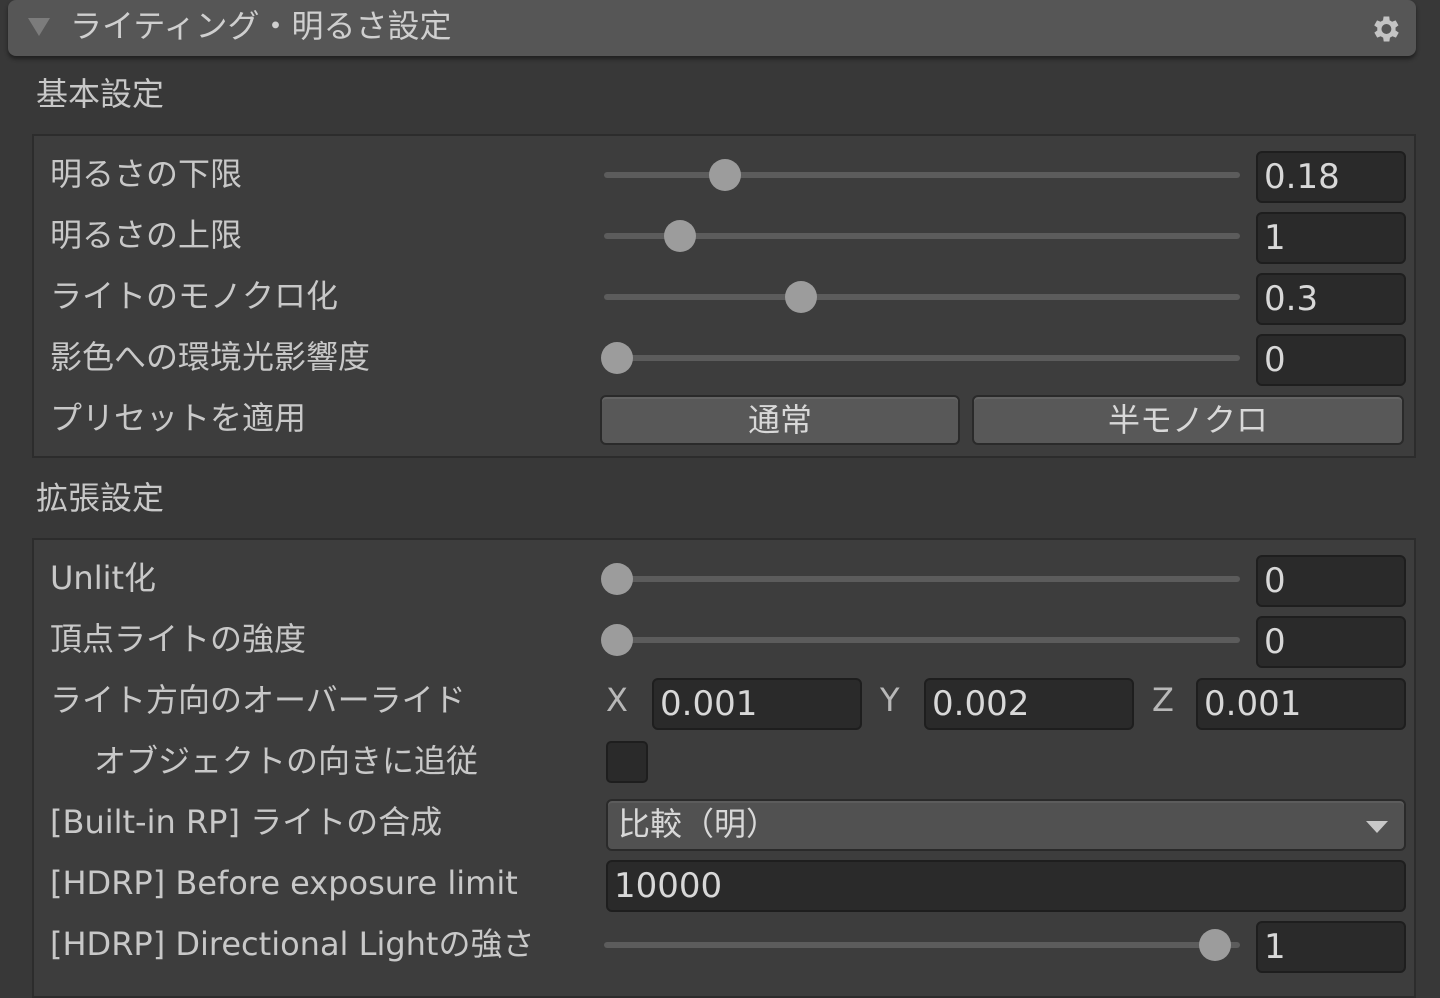 The image size is (1440, 998). I want to click on axis-x-label: X, so click(617, 700).